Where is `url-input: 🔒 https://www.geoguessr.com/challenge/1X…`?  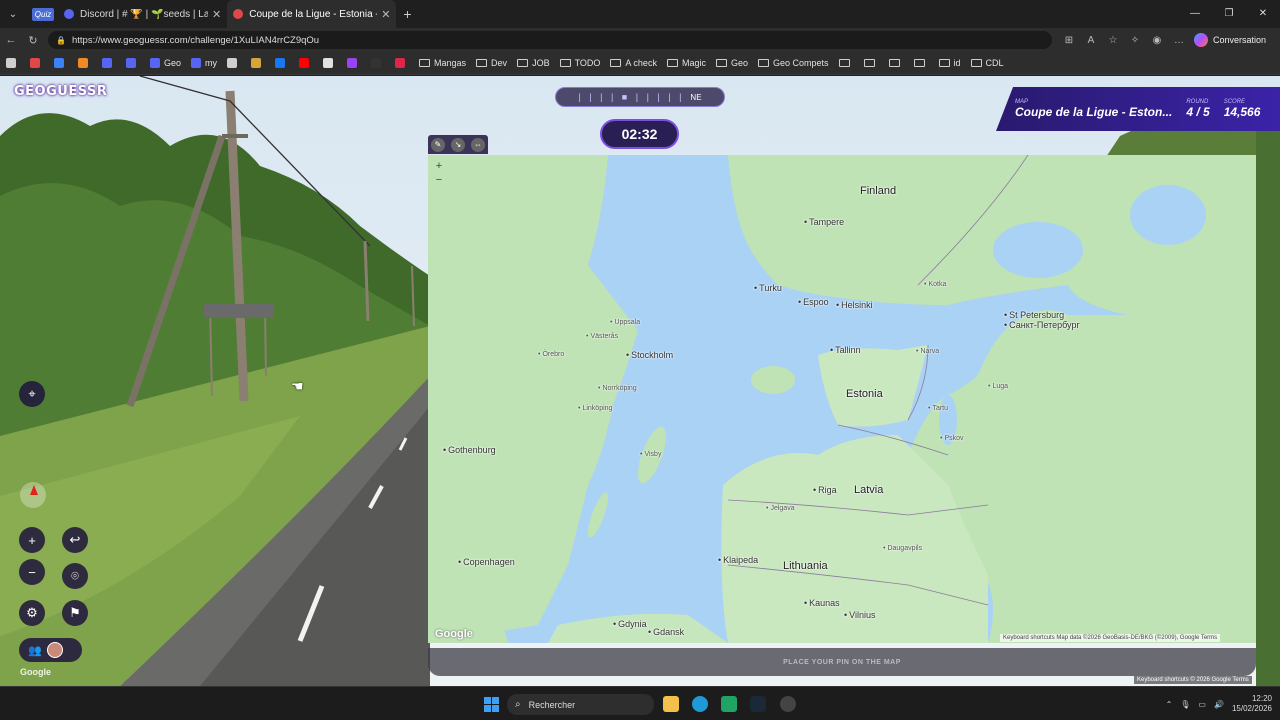
url-input: 🔒 https://www.geoguessr.com/challenge/1X… is located at coordinates (550, 40).